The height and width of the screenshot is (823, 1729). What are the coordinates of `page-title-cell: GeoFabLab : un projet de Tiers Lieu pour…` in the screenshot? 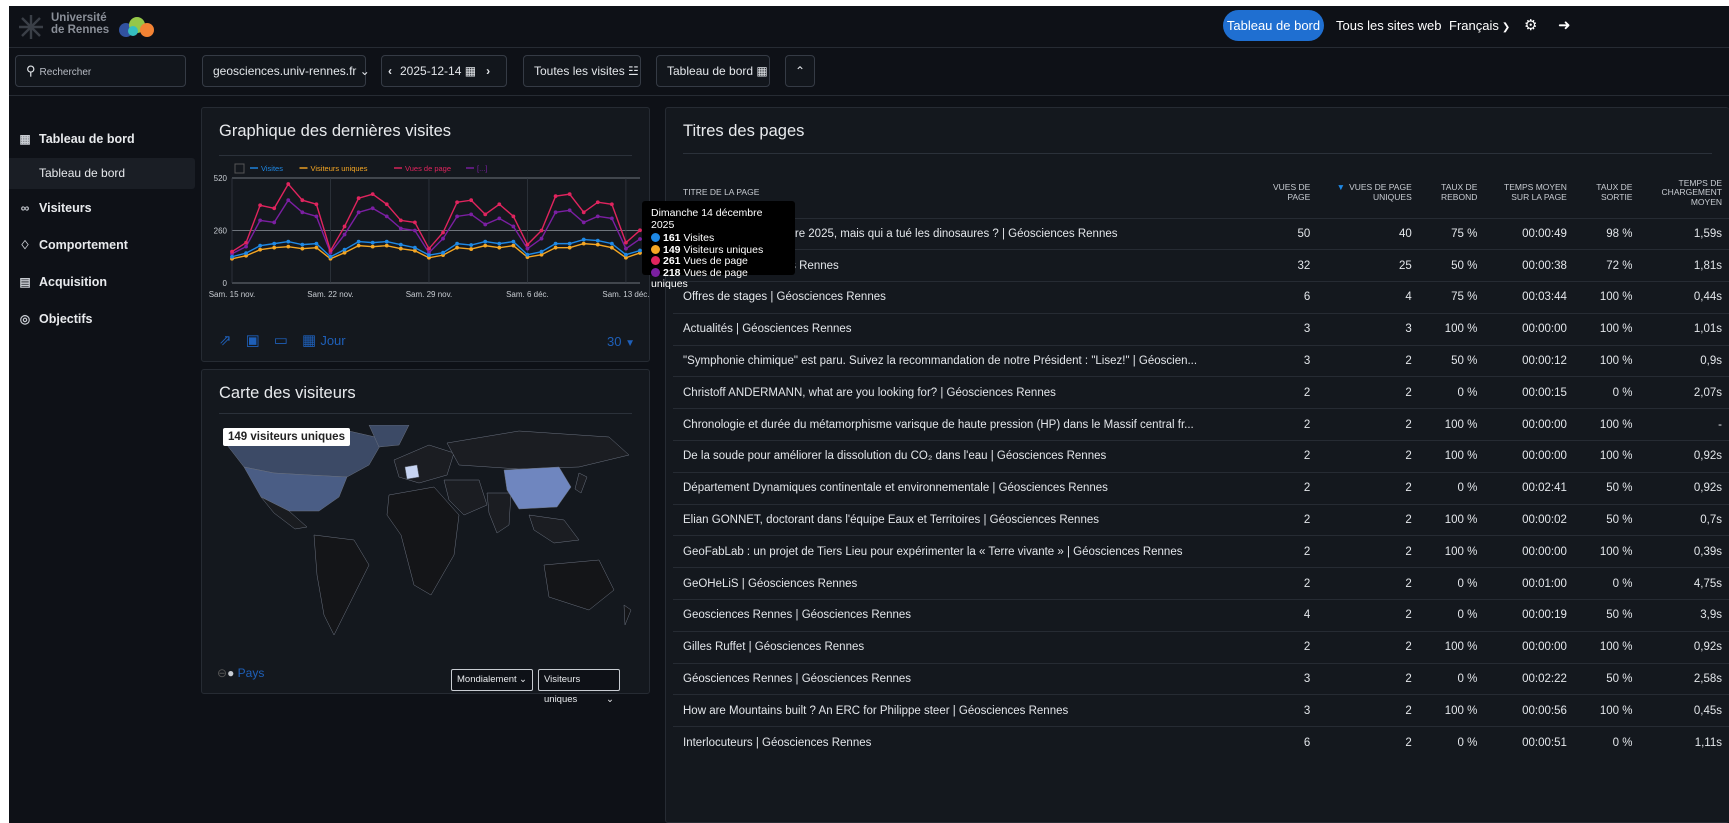 It's located at (968, 551).